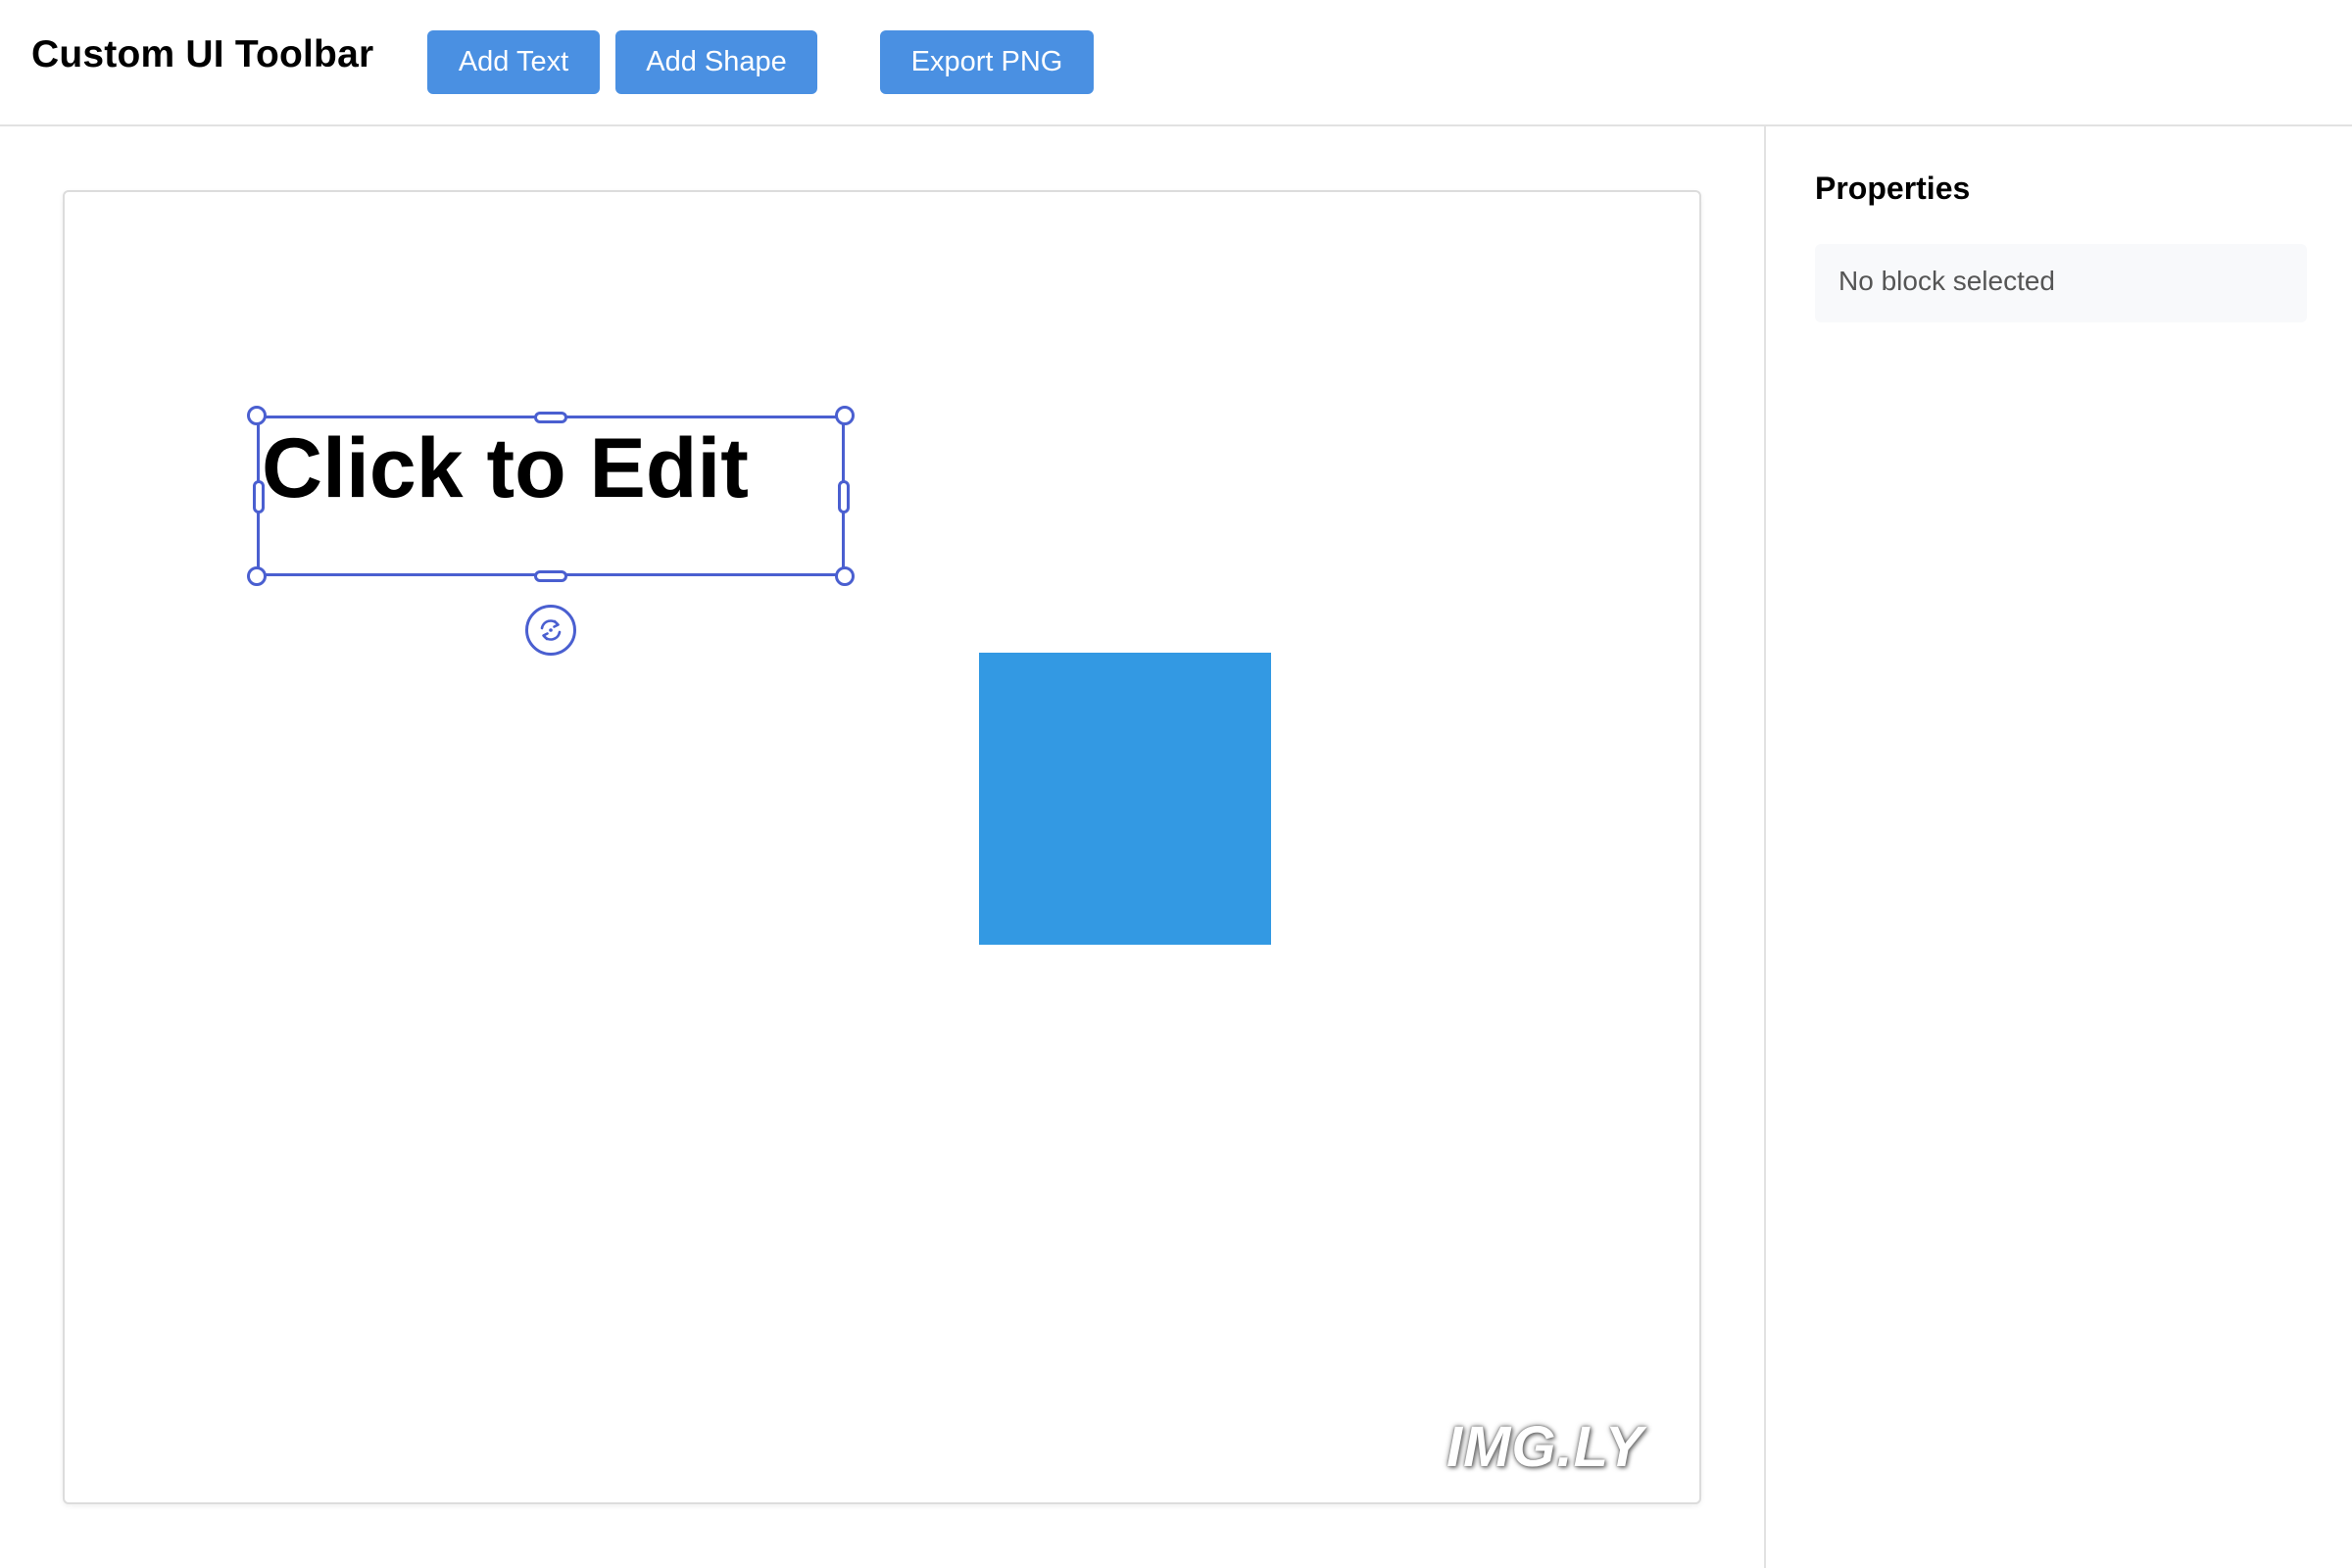  What do you see at coordinates (257, 576) in the screenshot?
I see `resize-handle-bottom-left` at bounding box center [257, 576].